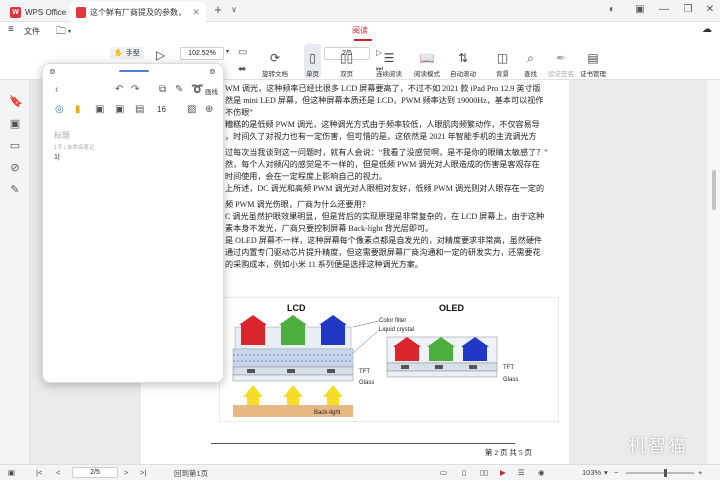  Describe the element at coordinates (427, 61) in the screenshot. I see `reading-mode-button: 📖 阅读模式` at that location.